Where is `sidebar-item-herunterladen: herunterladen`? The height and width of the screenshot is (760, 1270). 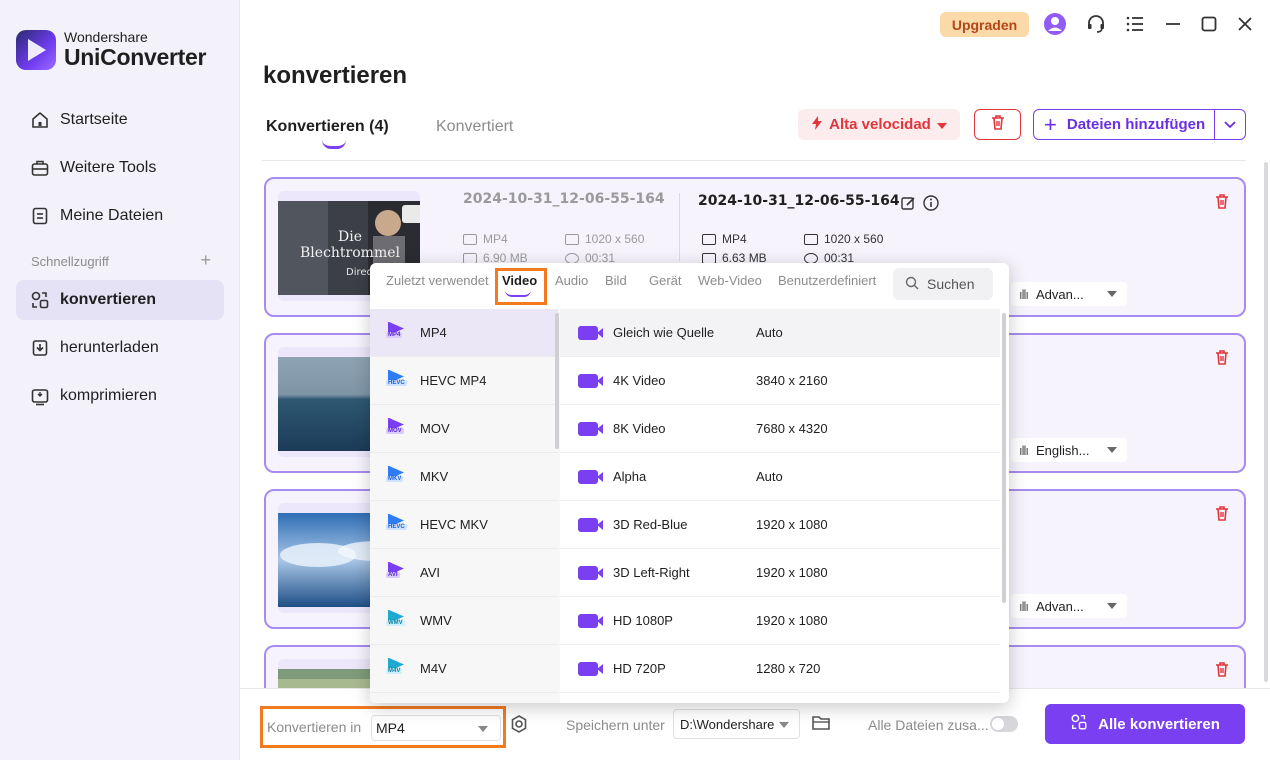
sidebar-item-herunterladen: herunterladen is located at coordinates (120, 348).